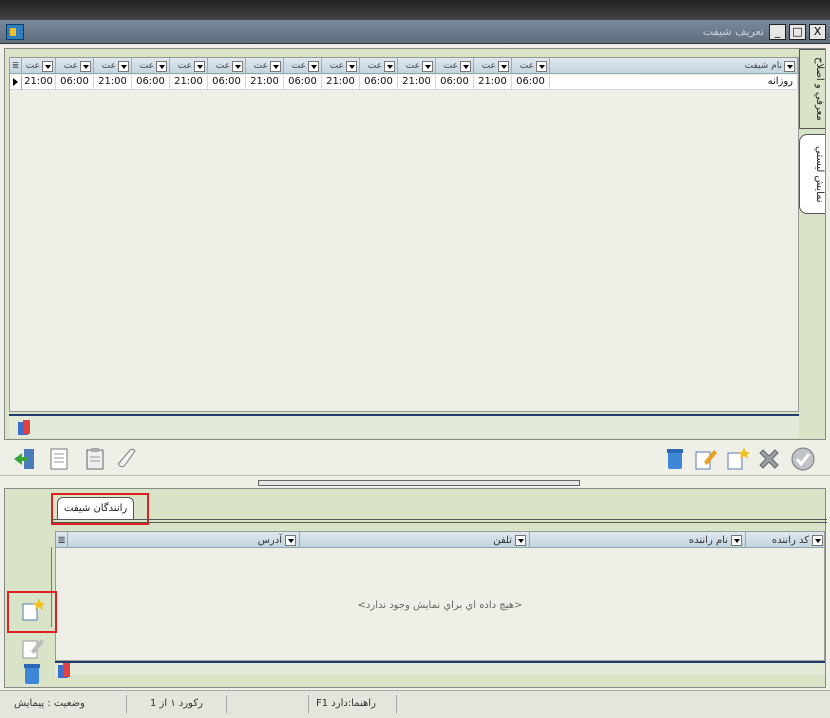  Describe the element at coordinates (415, 459) in the screenshot. I see `main-toolbar` at that location.